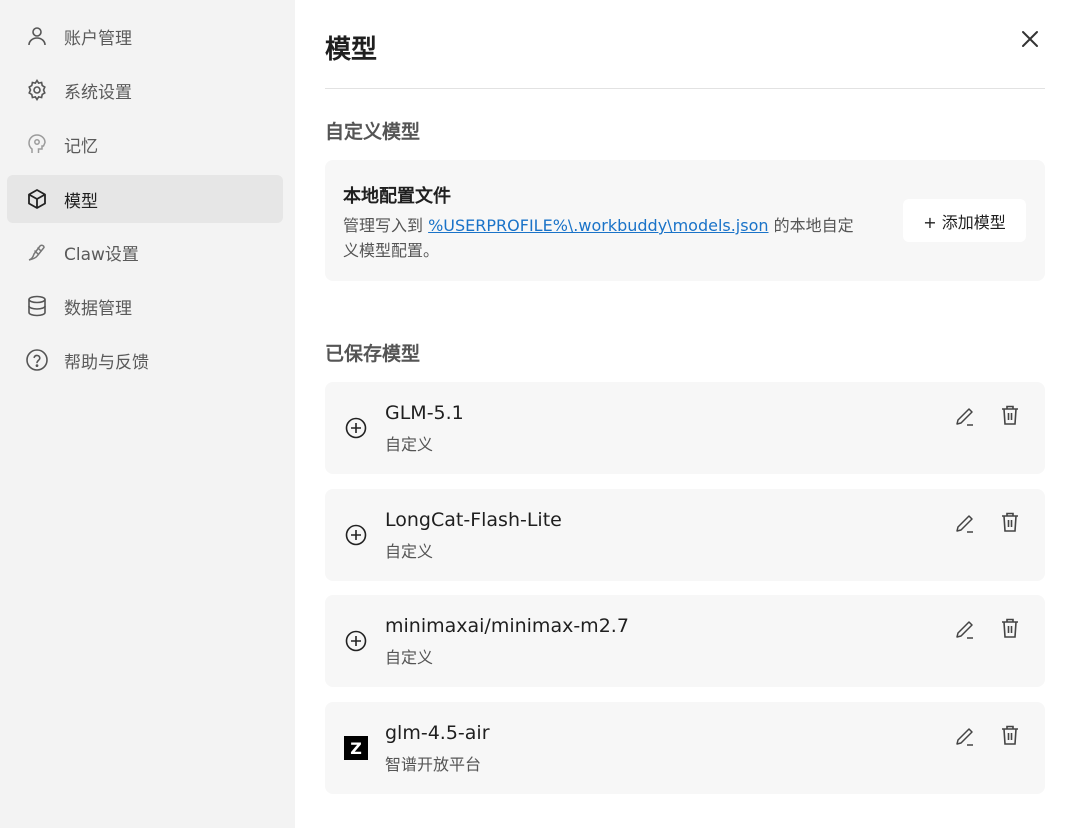  What do you see at coordinates (964, 220) in the screenshot?
I see `add-model-button: + 添加模型` at bounding box center [964, 220].